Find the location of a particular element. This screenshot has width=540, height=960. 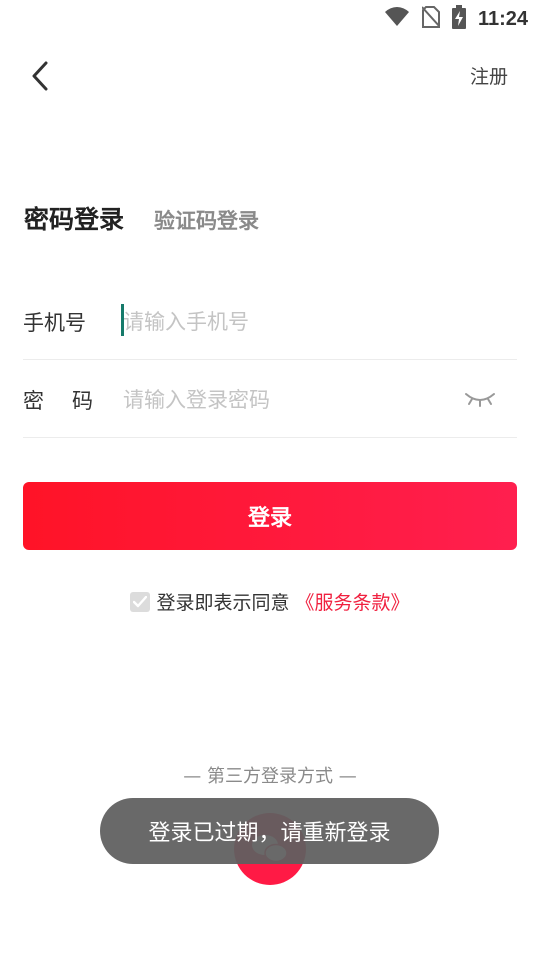

register-link: 注册 is located at coordinates (489, 75).